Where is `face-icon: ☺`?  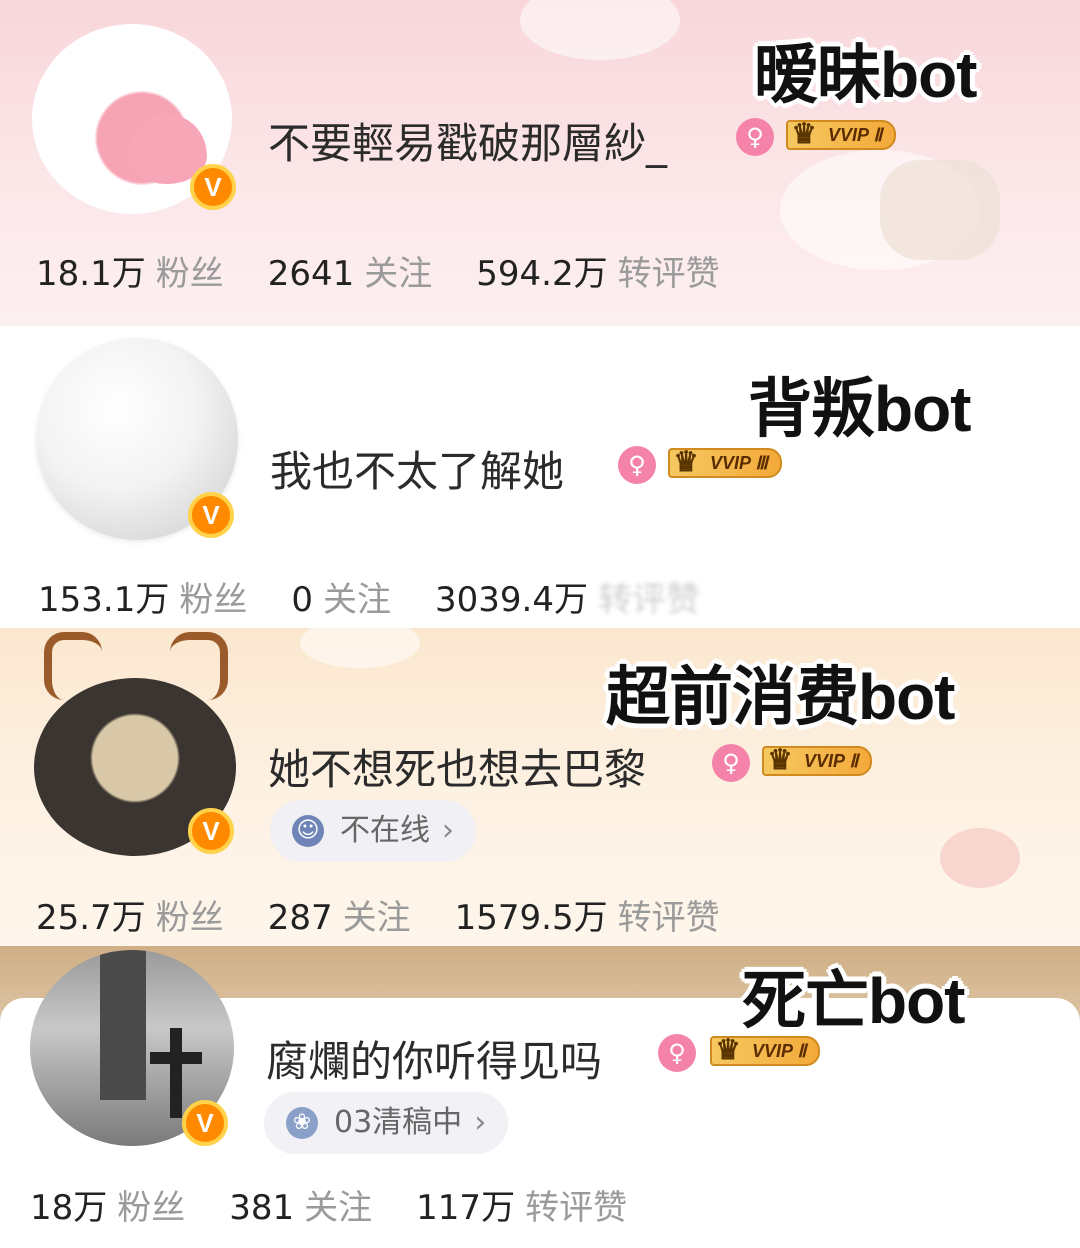 face-icon: ☺ is located at coordinates (308, 831).